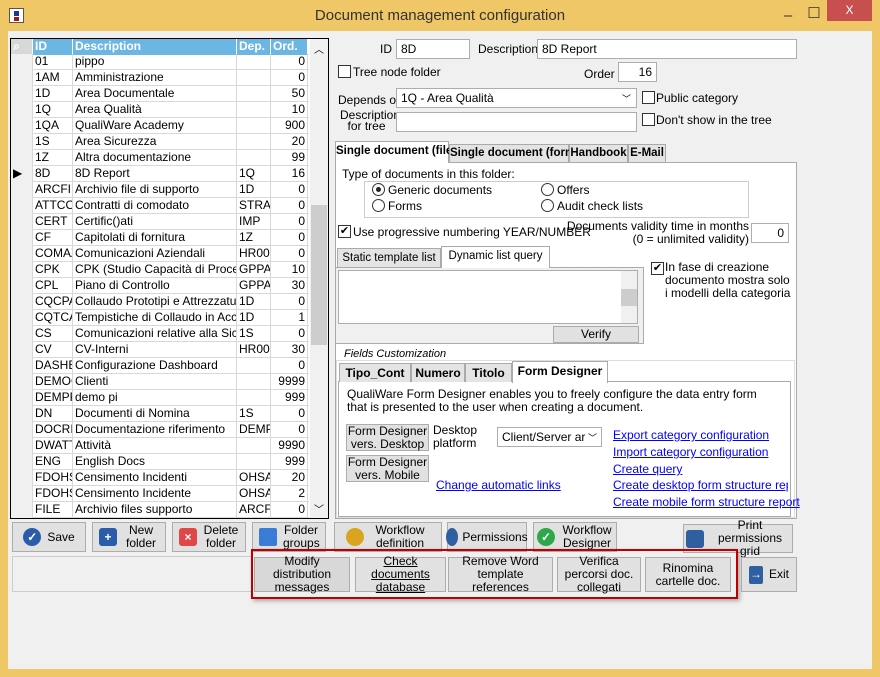 This screenshot has width=880, height=677. What do you see at coordinates (160, 190) in the screenshot?
I see `table-row: ARCFILArchivio file di supporto1D0` at bounding box center [160, 190].